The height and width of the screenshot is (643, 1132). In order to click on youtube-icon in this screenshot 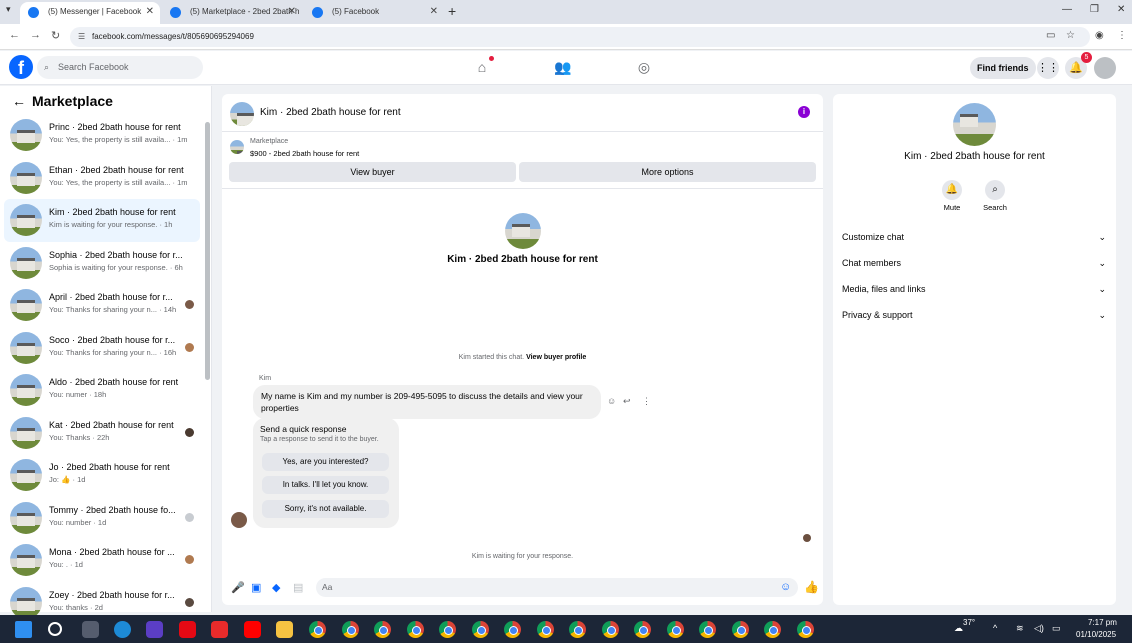, I will do `click(252, 629)`.